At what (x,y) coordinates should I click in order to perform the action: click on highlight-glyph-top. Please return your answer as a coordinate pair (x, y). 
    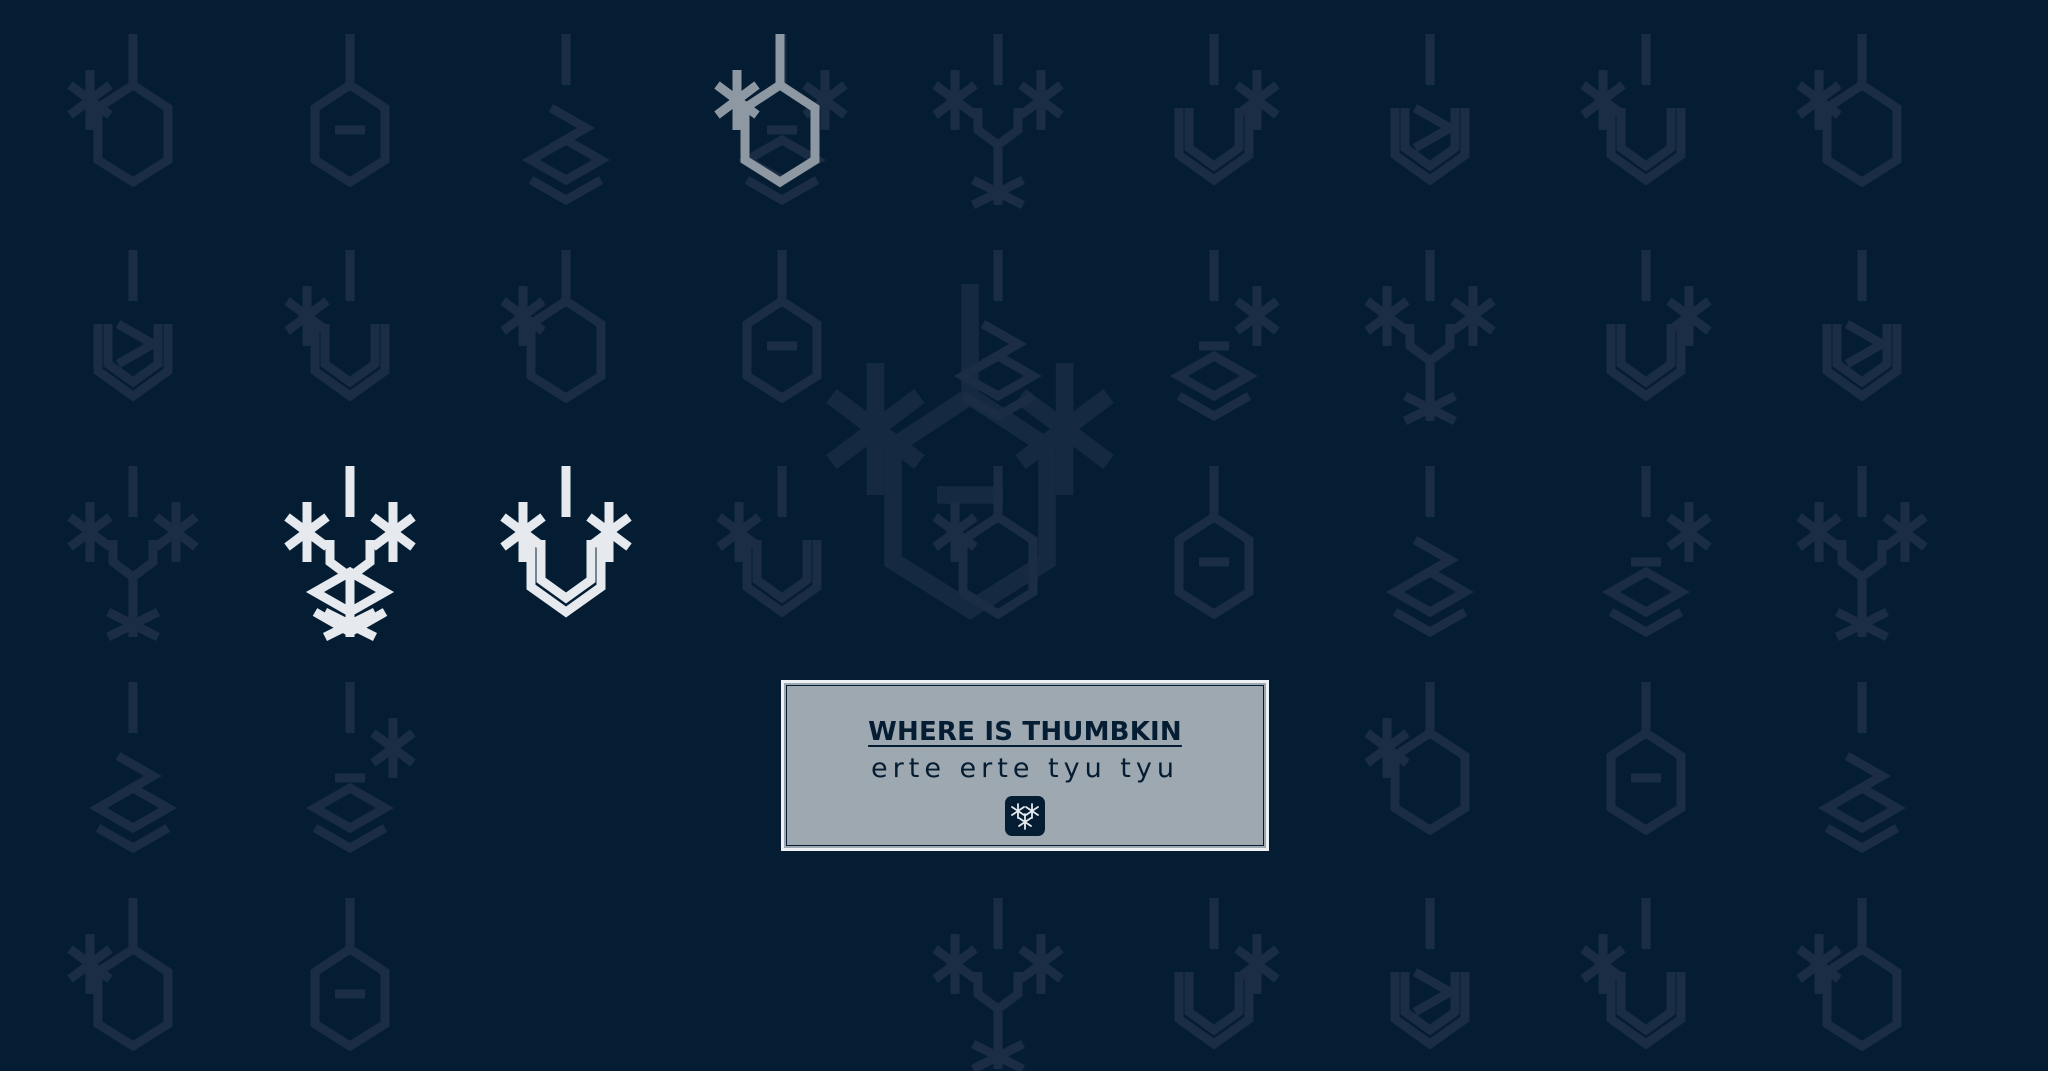
    Looking at the image, I should click on (767, 111).